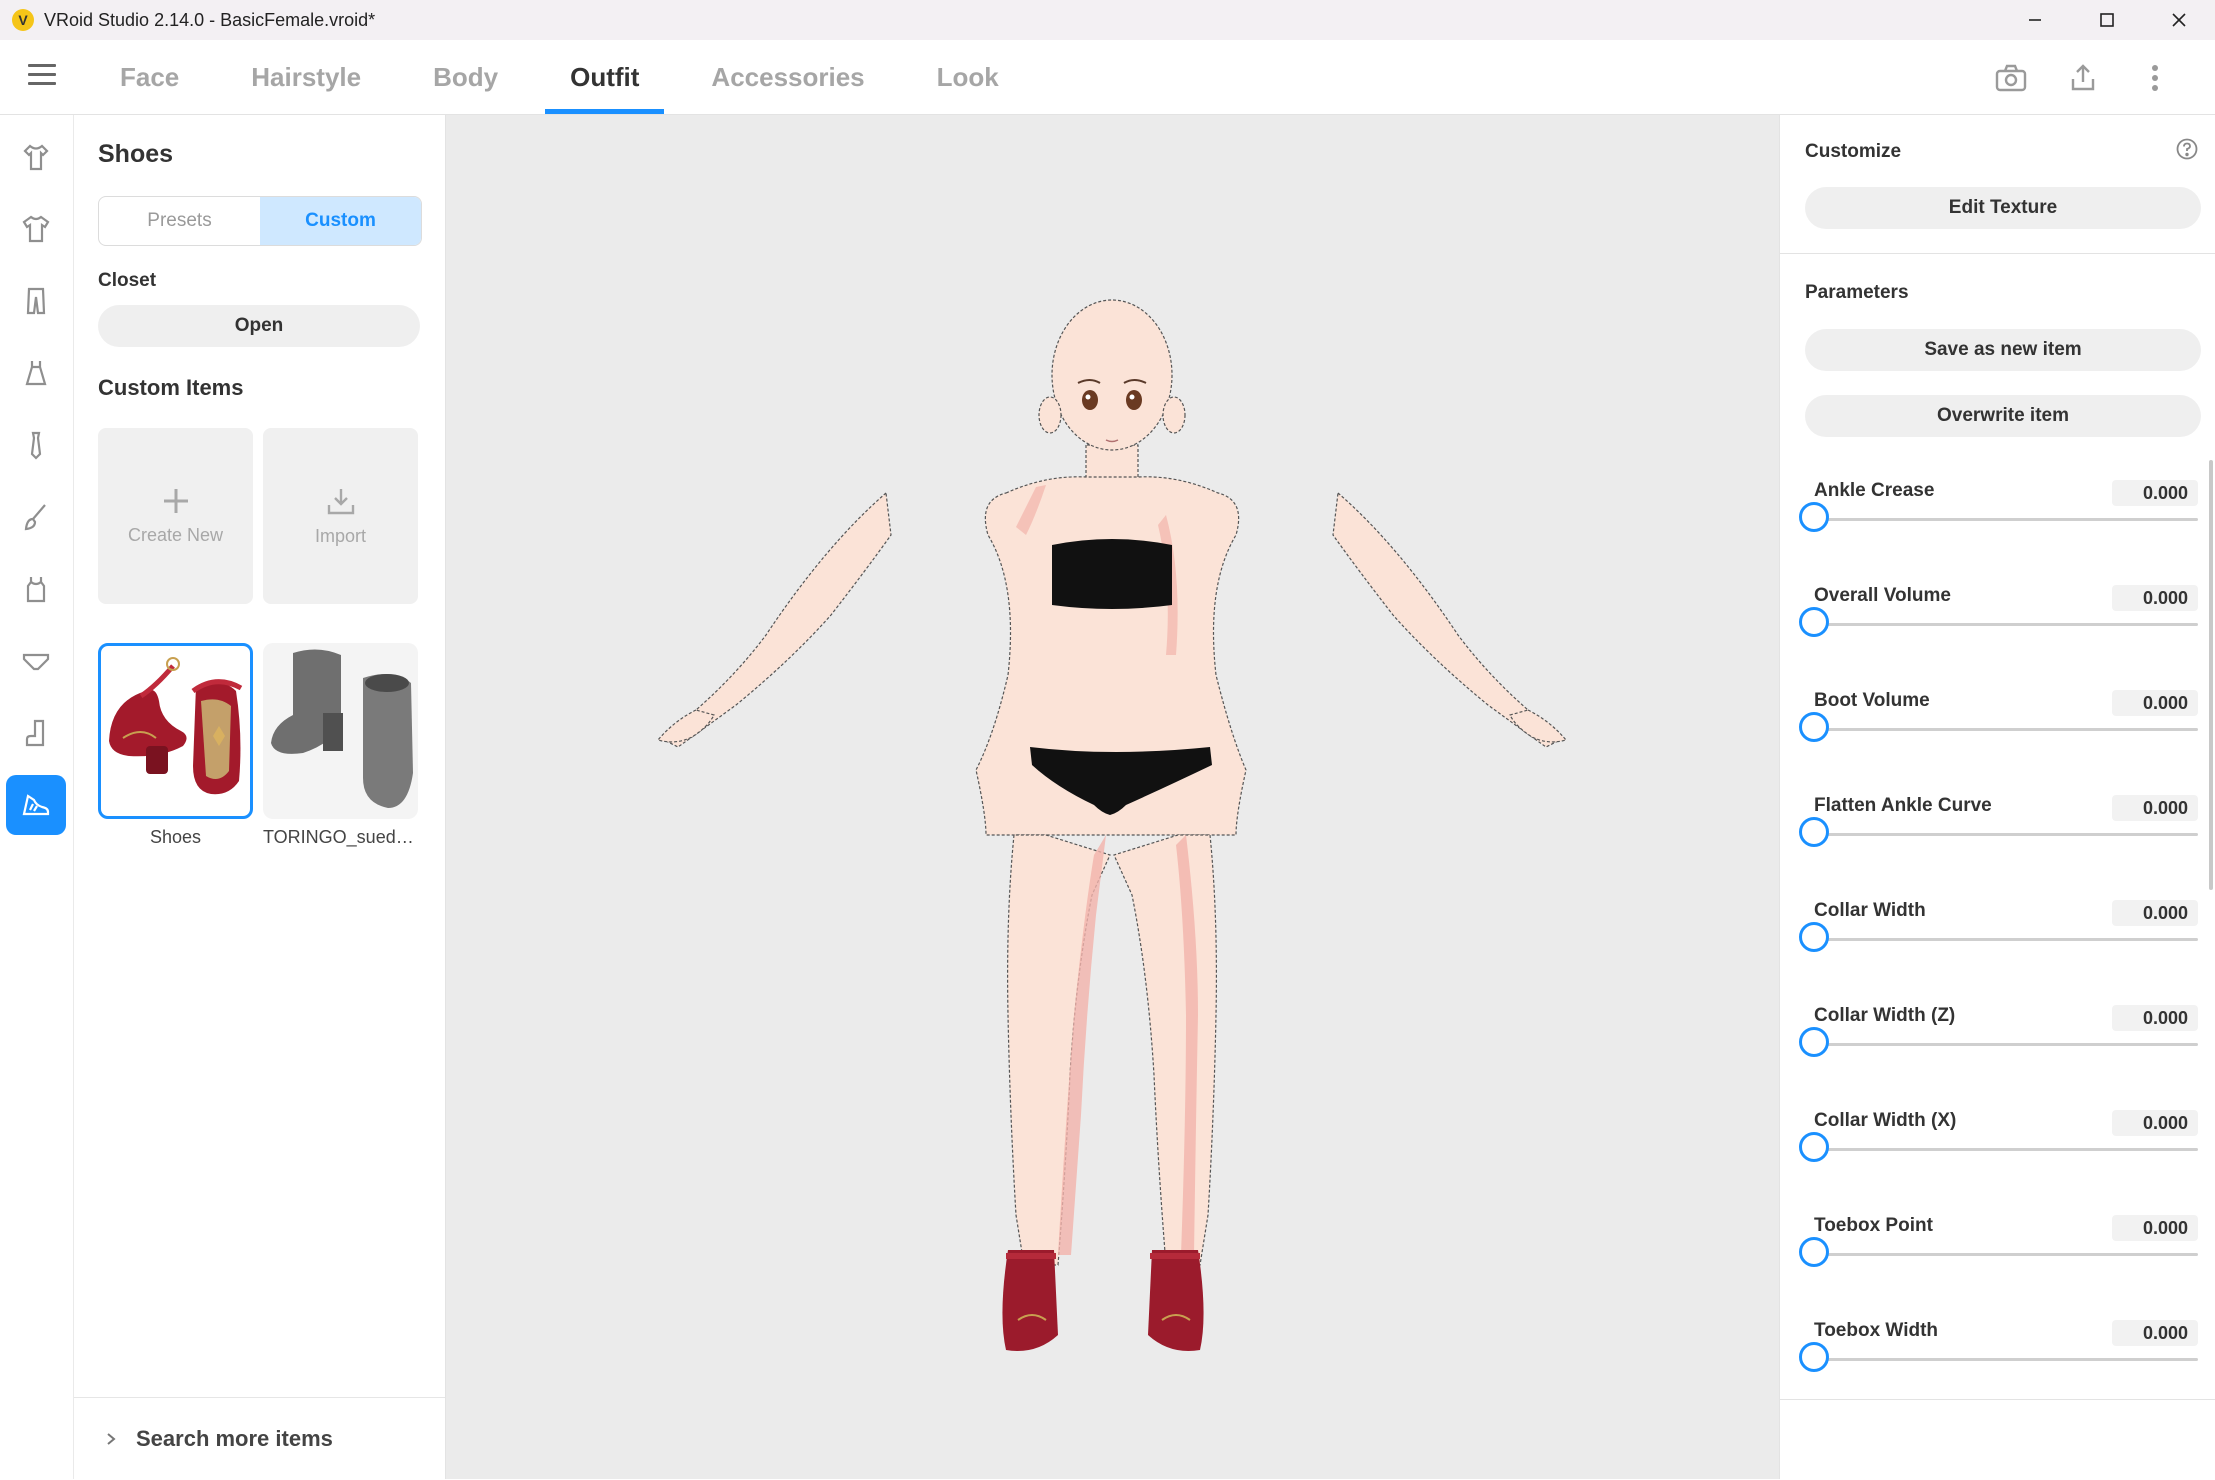  Describe the element at coordinates (1874, 490) in the screenshot. I see `param-label: Ankle Crease` at that location.